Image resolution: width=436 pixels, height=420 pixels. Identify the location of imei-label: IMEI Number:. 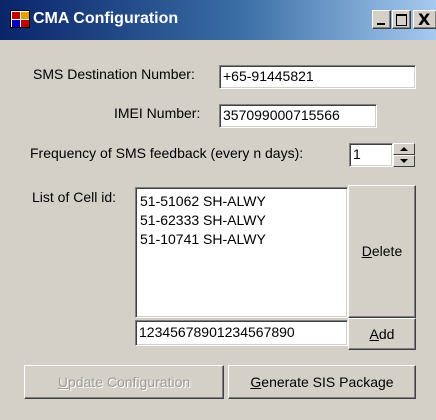
(157, 113).